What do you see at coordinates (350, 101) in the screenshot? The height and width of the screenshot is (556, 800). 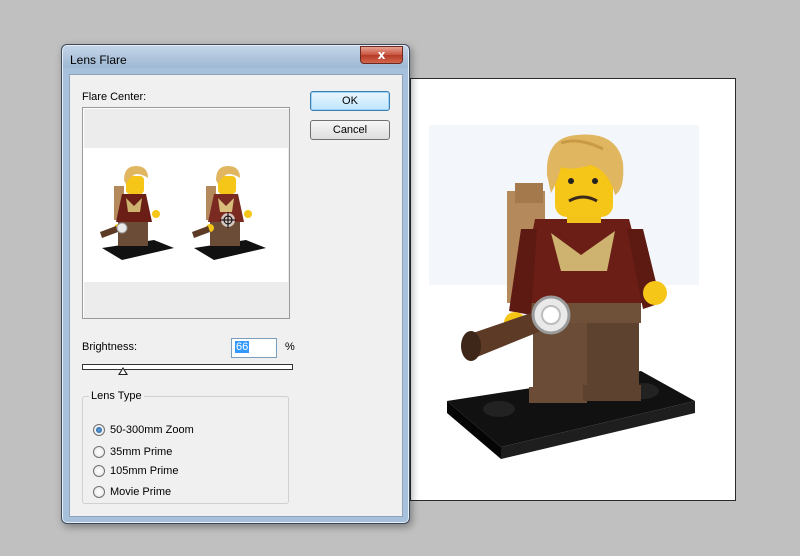 I see `ok-button: OK` at bounding box center [350, 101].